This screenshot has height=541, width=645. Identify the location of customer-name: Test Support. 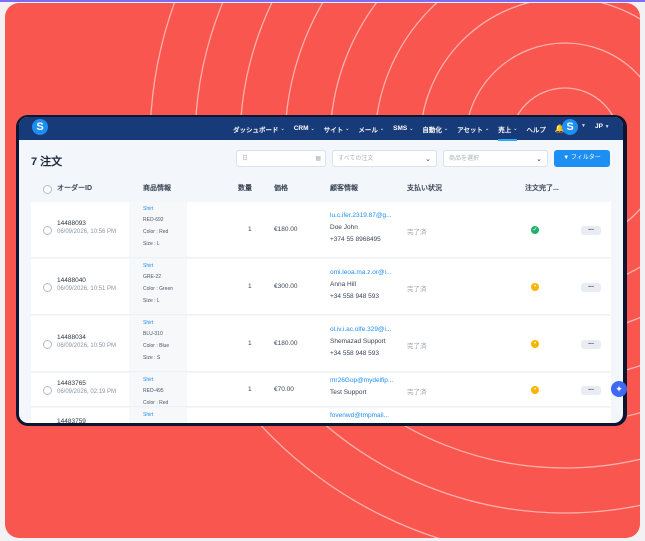
(348, 392).